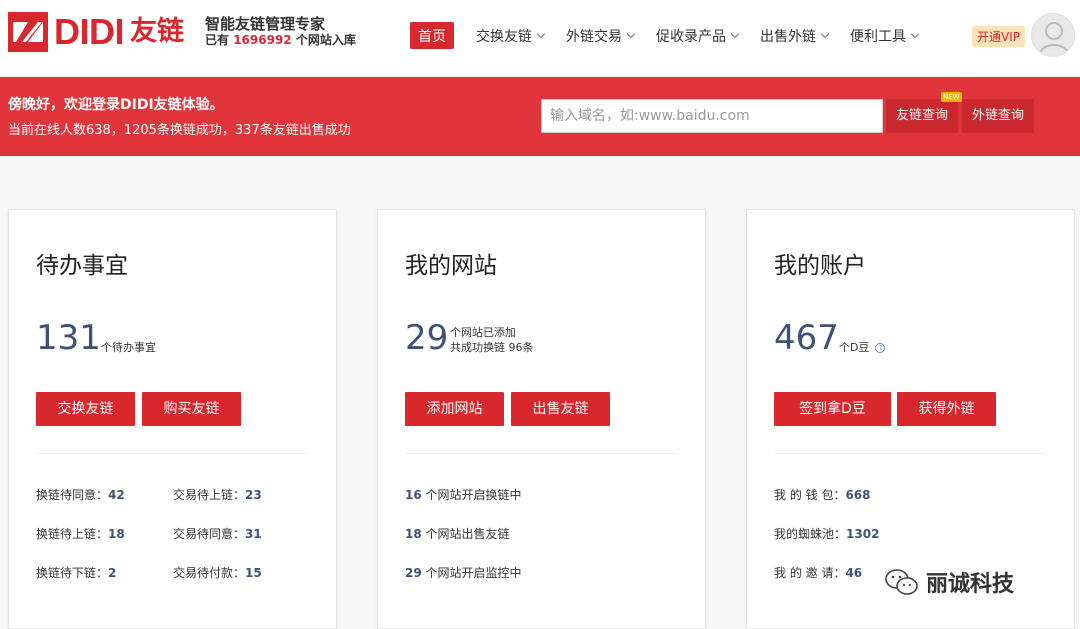  I want to click on stat-exchange-pending-approval: 换链待同意：42, so click(80, 494).